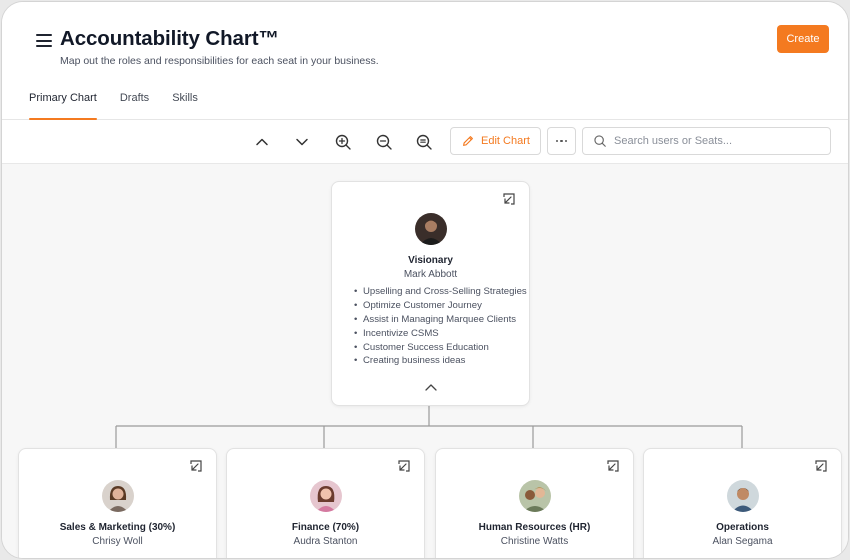 This screenshot has height=560, width=850. What do you see at coordinates (185, 106) in the screenshot?
I see `tab-skills: Skills` at bounding box center [185, 106].